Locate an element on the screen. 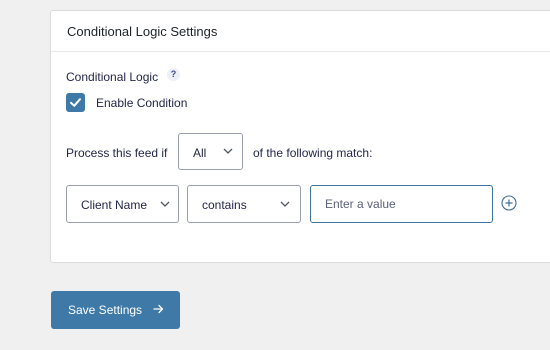  enable-condition-label: Enable Condition is located at coordinates (141, 103).